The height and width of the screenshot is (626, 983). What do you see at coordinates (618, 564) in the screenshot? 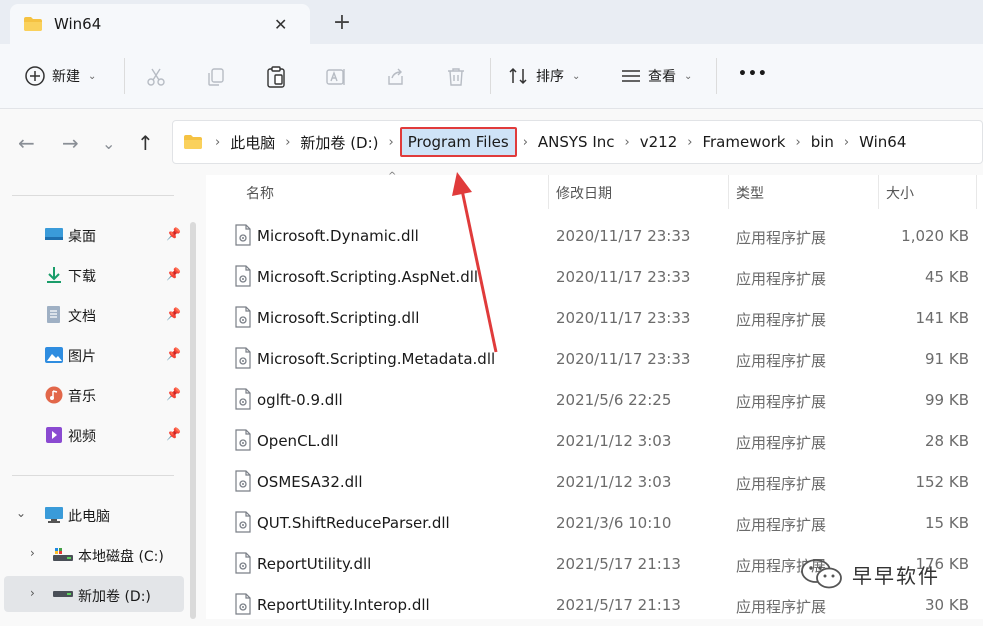
I see `file-date: 2021/5/17 21:13` at bounding box center [618, 564].